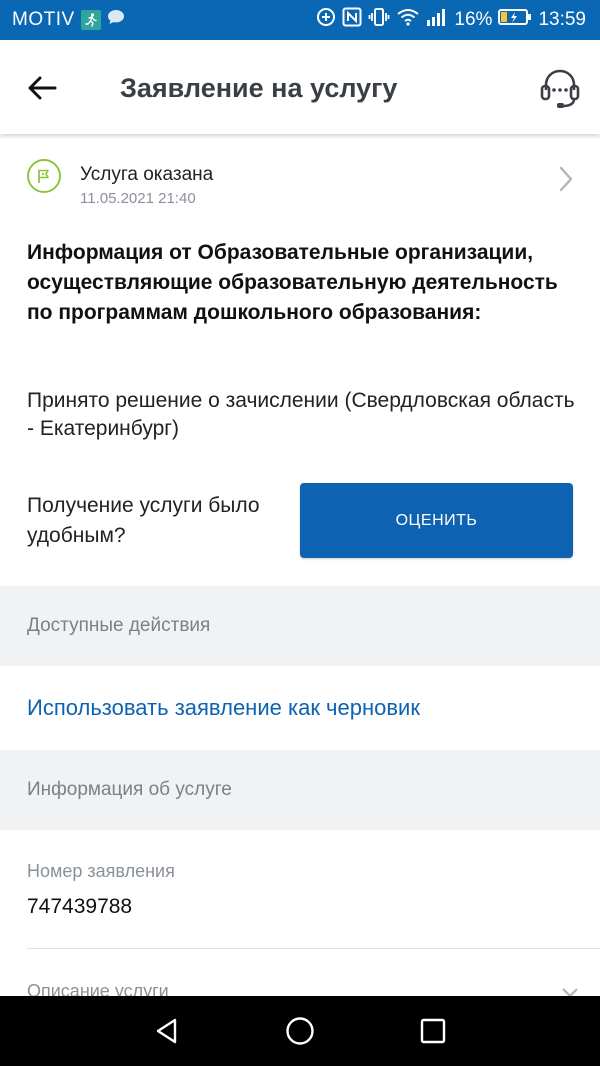 The image size is (600, 1066). Describe the element at coordinates (43, 19) in the screenshot. I see `carrier-name: MOTIV` at that location.